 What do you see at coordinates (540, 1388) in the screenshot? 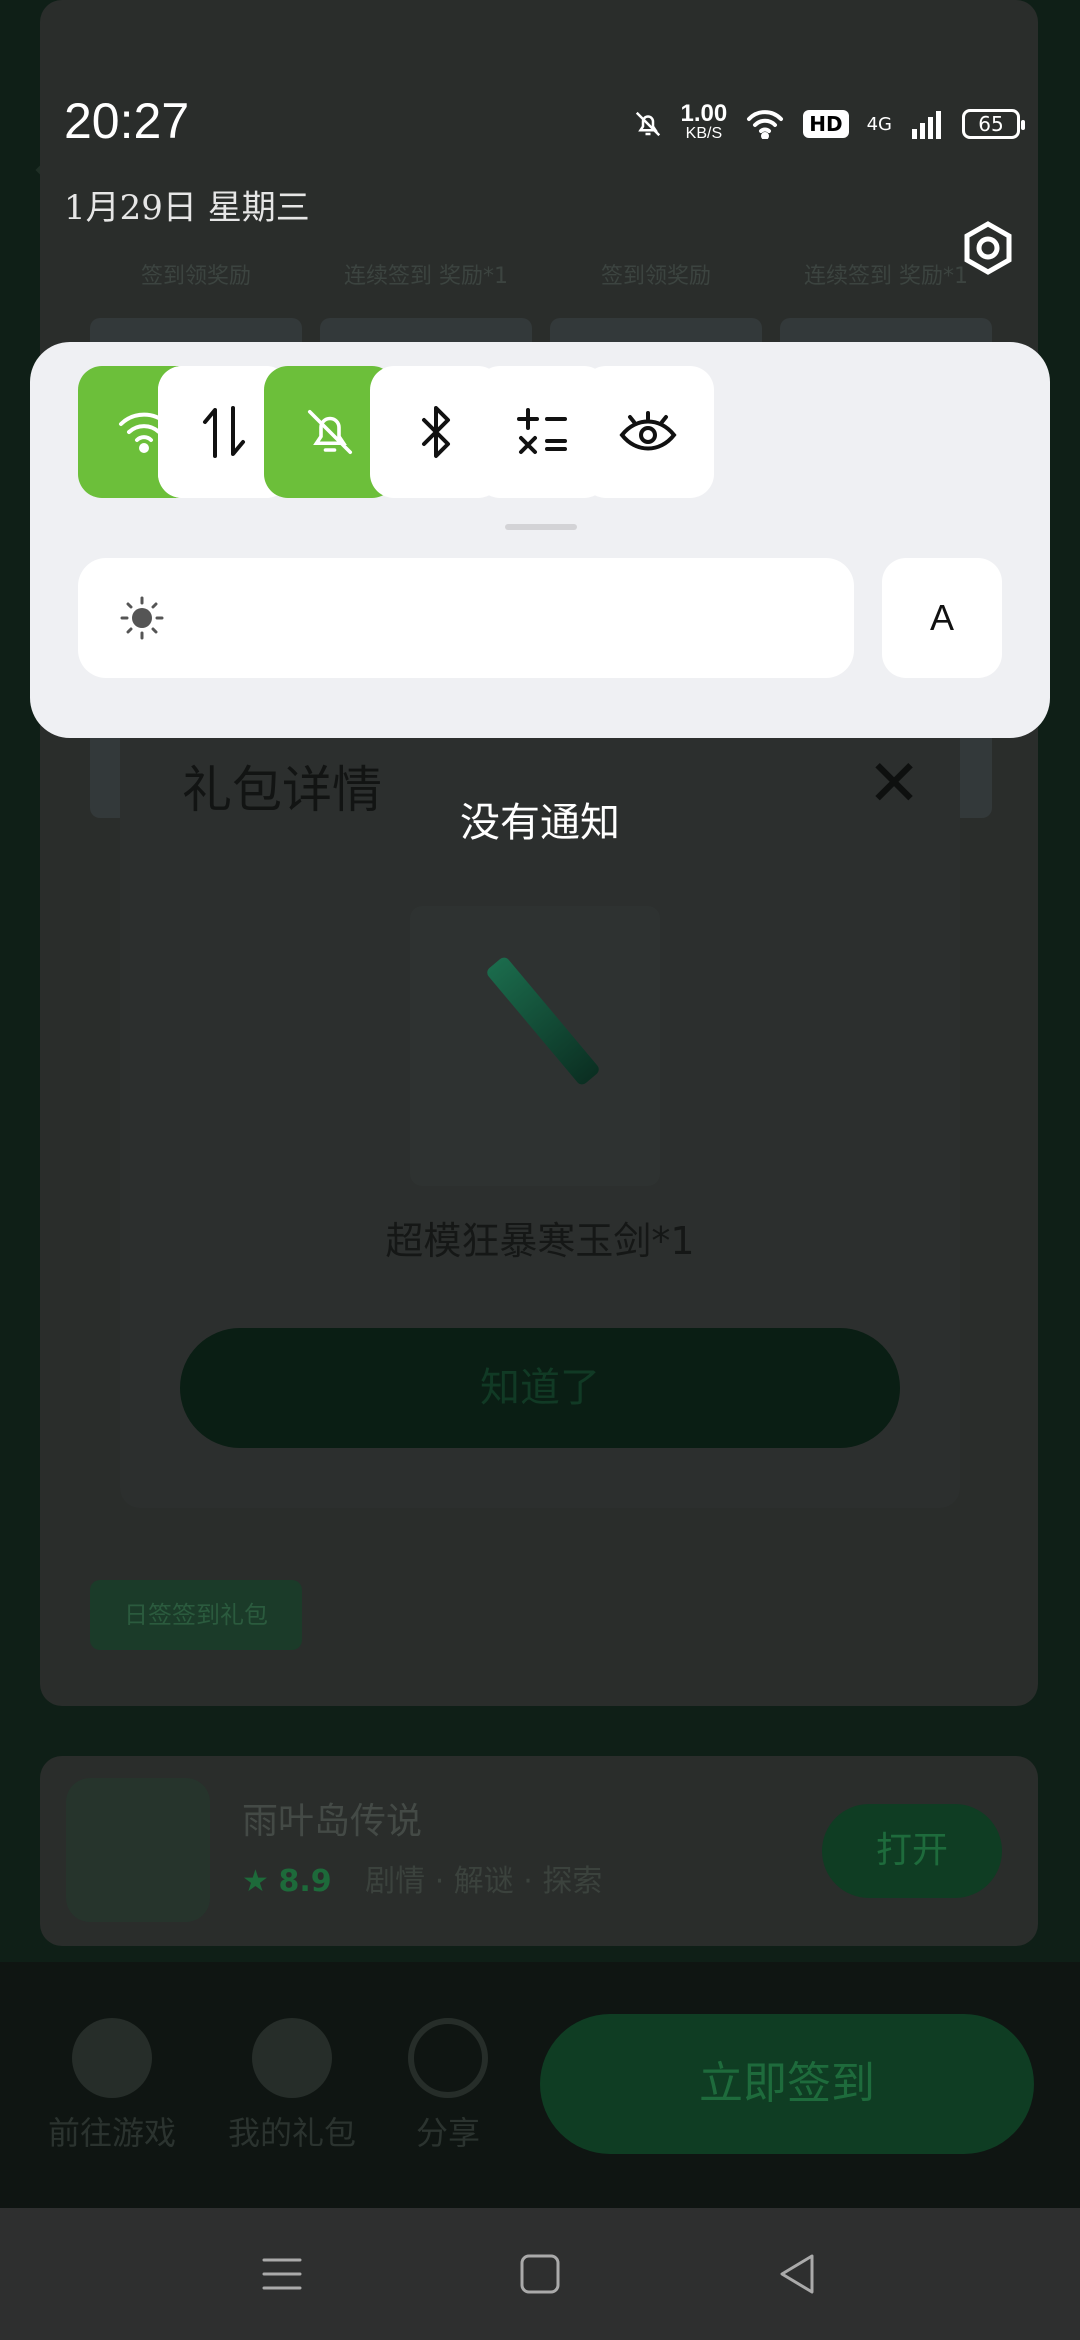
I see `gift-confirm-button: 知道了` at bounding box center [540, 1388].